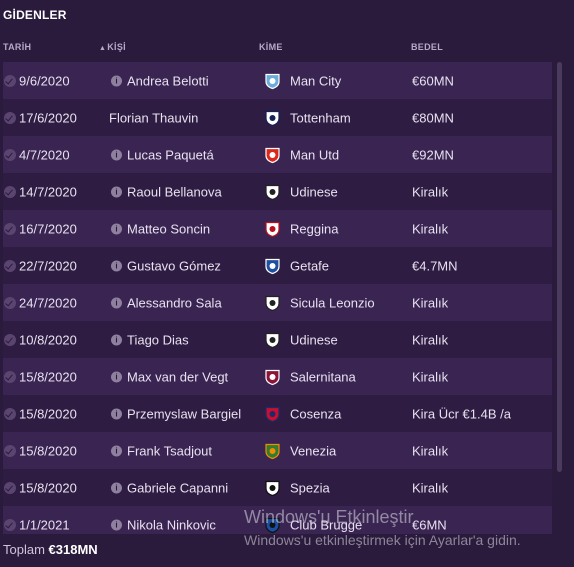  What do you see at coordinates (169, 450) in the screenshot?
I see `player-name-link: Frank Tsadjout` at bounding box center [169, 450].